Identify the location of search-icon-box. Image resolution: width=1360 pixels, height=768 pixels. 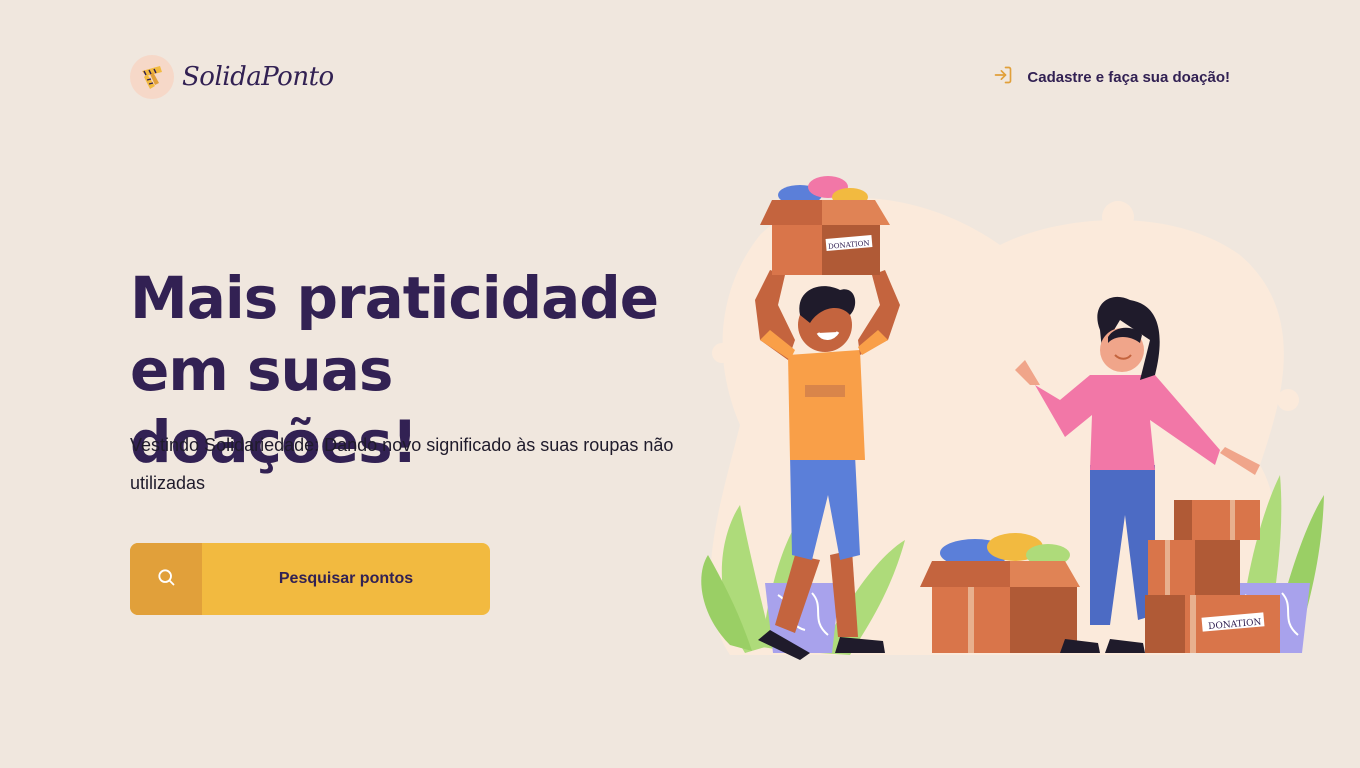
(166, 579).